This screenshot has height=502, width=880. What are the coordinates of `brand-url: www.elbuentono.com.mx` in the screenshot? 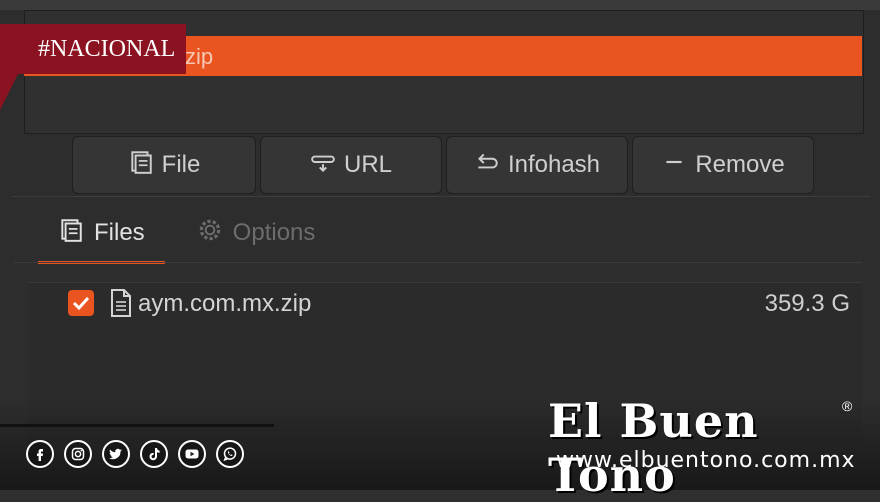 It's located at (706, 460).